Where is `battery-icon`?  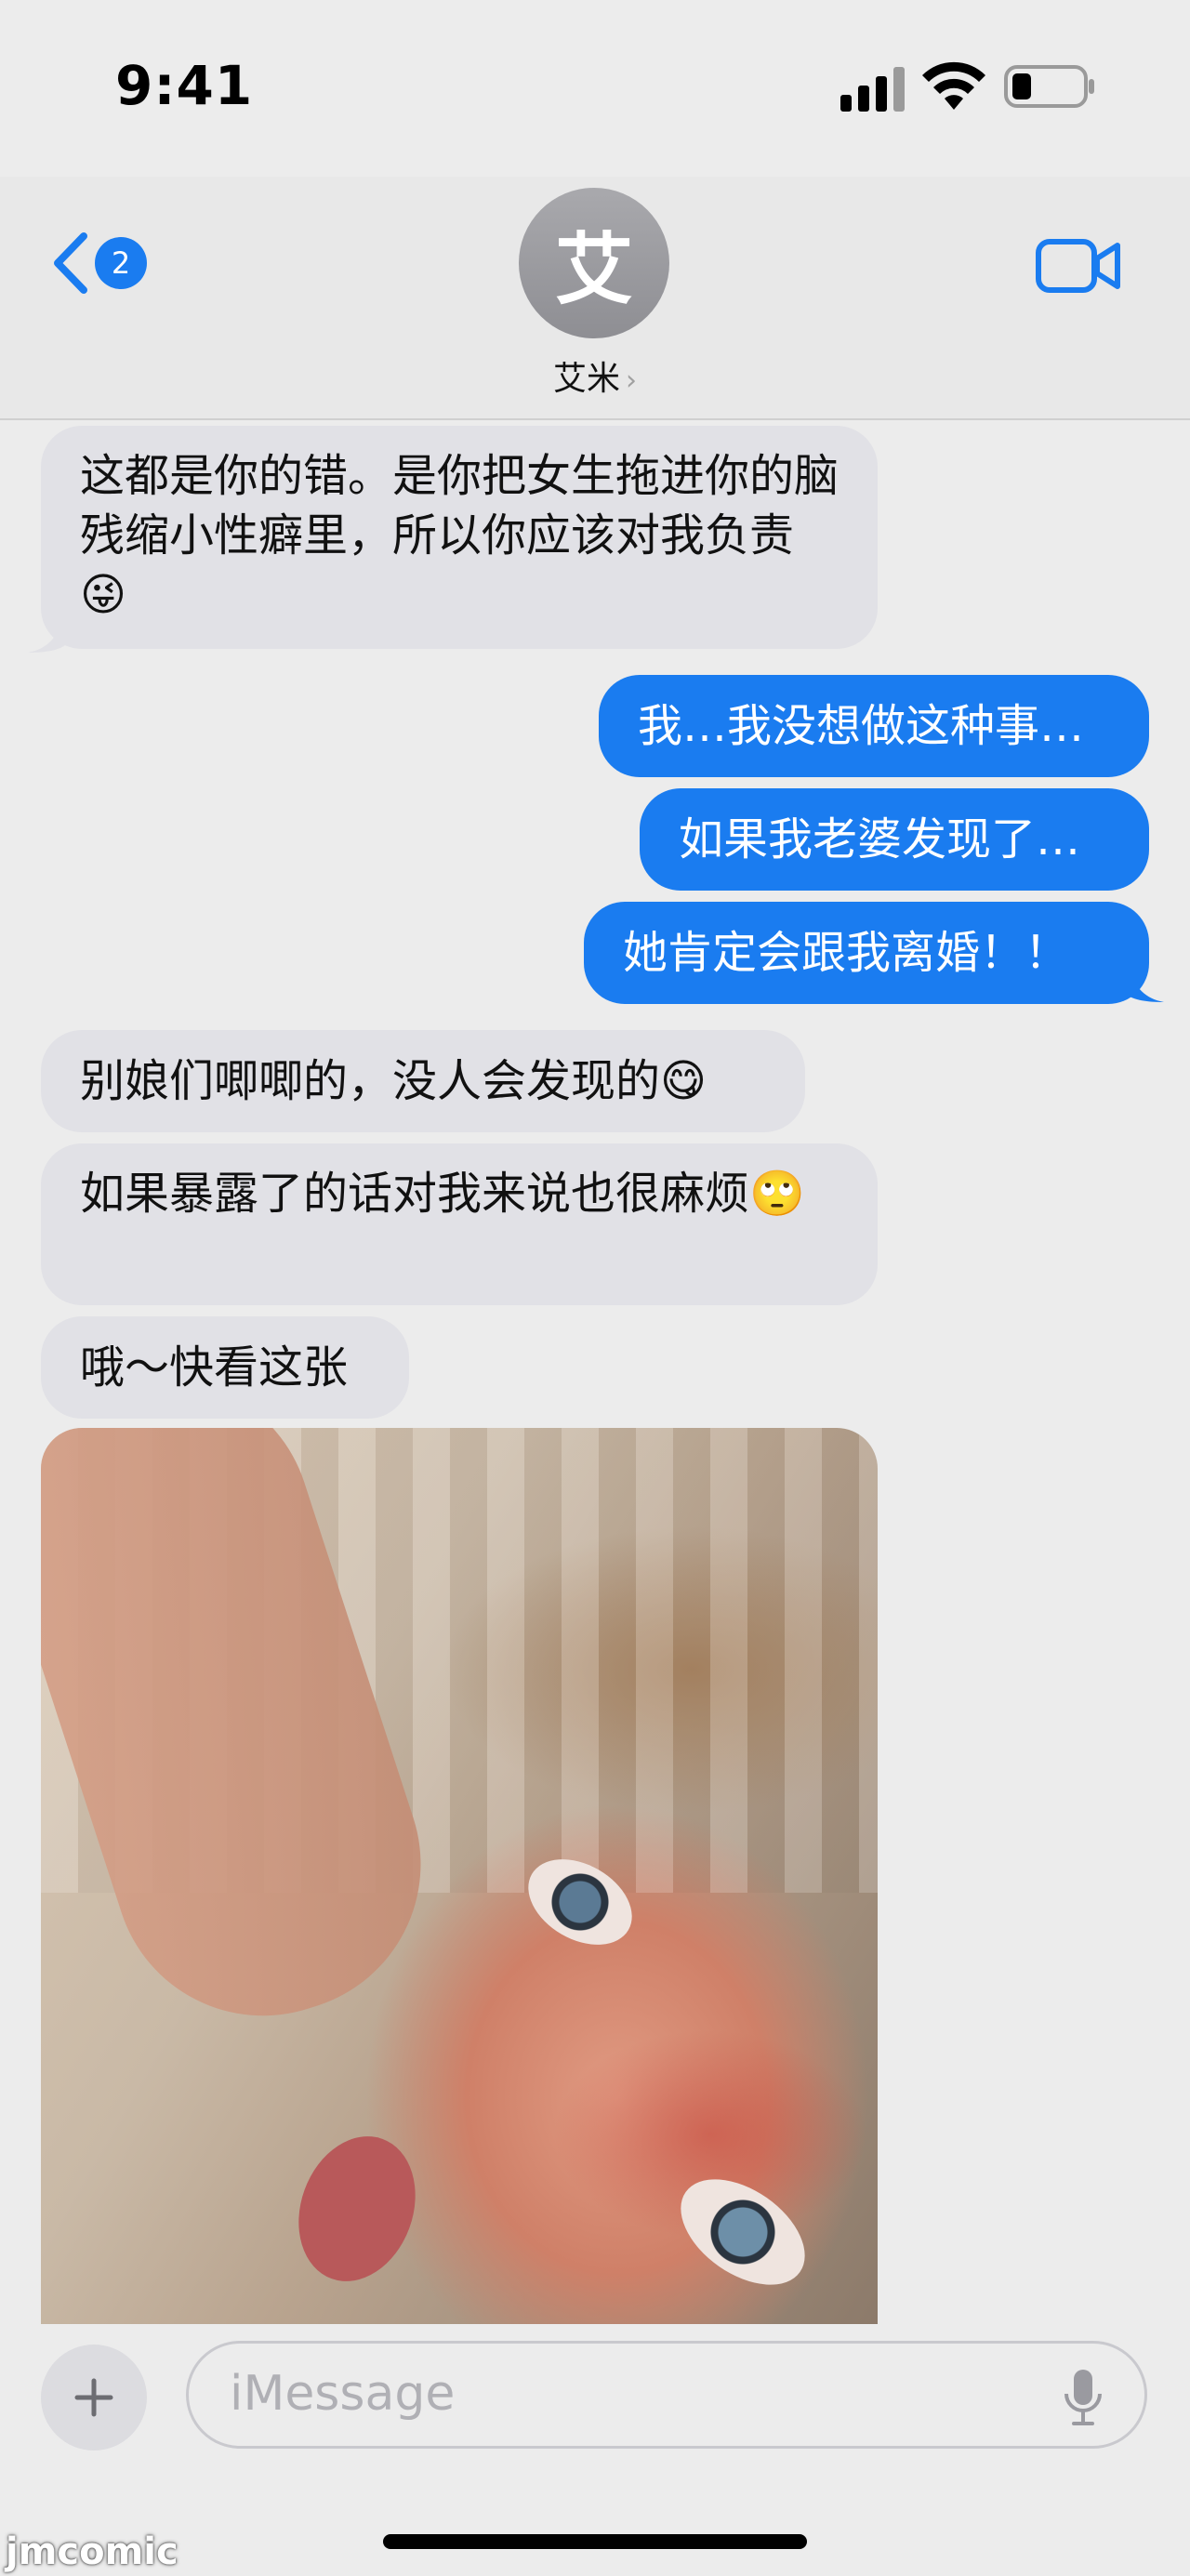 battery-icon is located at coordinates (1049, 86).